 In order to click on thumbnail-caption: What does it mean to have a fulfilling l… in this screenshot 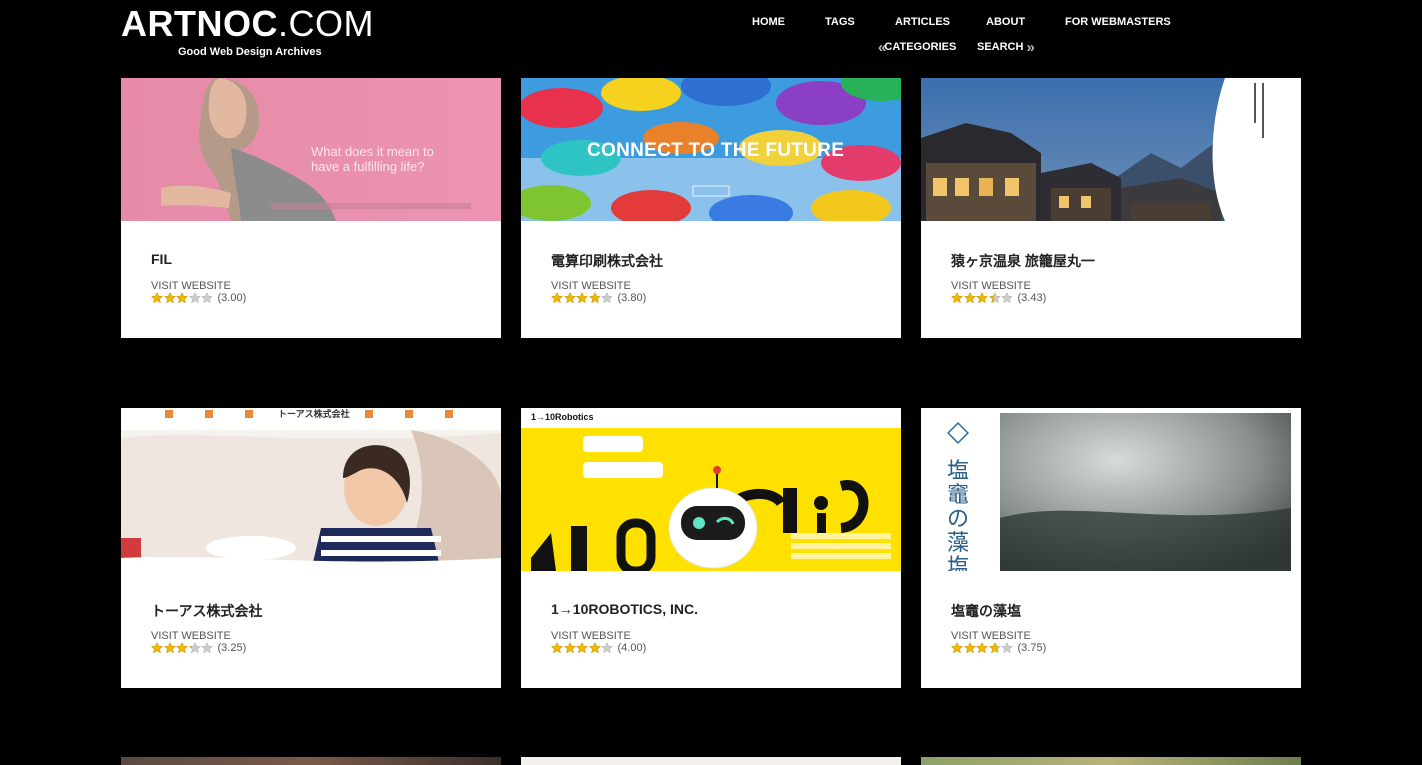, I will do `click(372, 159)`.